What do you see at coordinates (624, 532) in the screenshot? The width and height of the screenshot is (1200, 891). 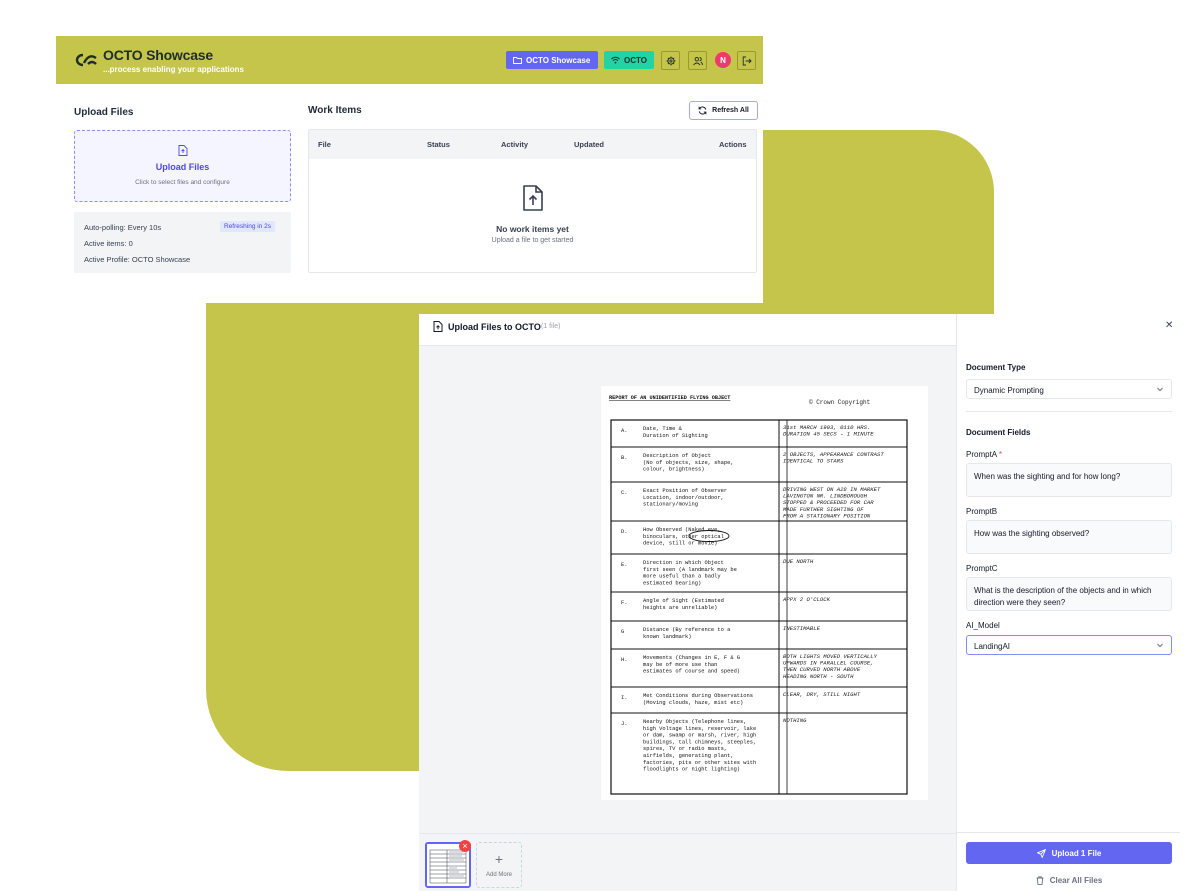 I see `form-row-code: D.` at bounding box center [624, 532].